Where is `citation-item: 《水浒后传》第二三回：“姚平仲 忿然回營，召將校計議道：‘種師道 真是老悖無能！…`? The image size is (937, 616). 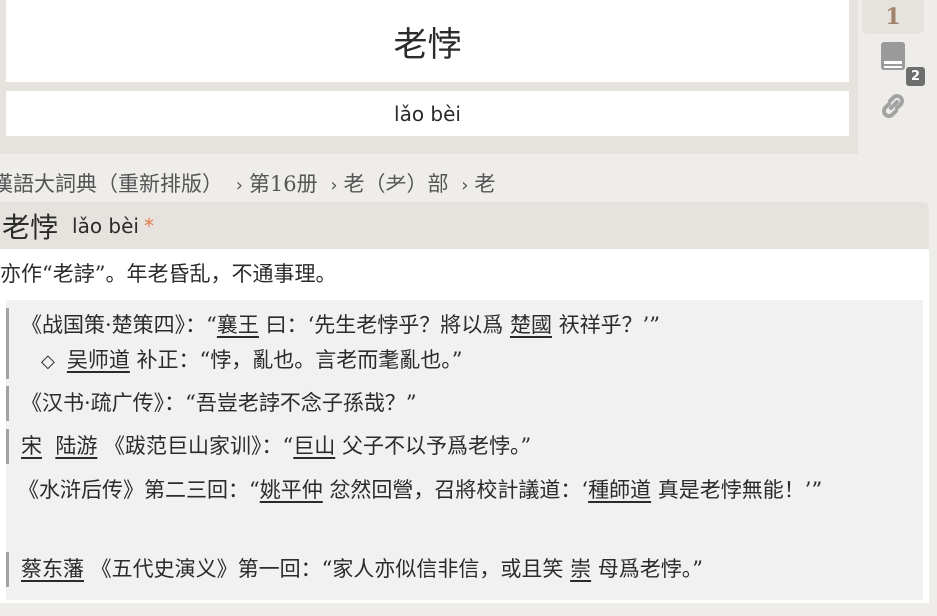 citation-item: 《水浒后传》第二三回：“姚平仲 忿然回營，召將校計議道：‘種師道 真是老悖無能！… is located at coordinates (461, 490).